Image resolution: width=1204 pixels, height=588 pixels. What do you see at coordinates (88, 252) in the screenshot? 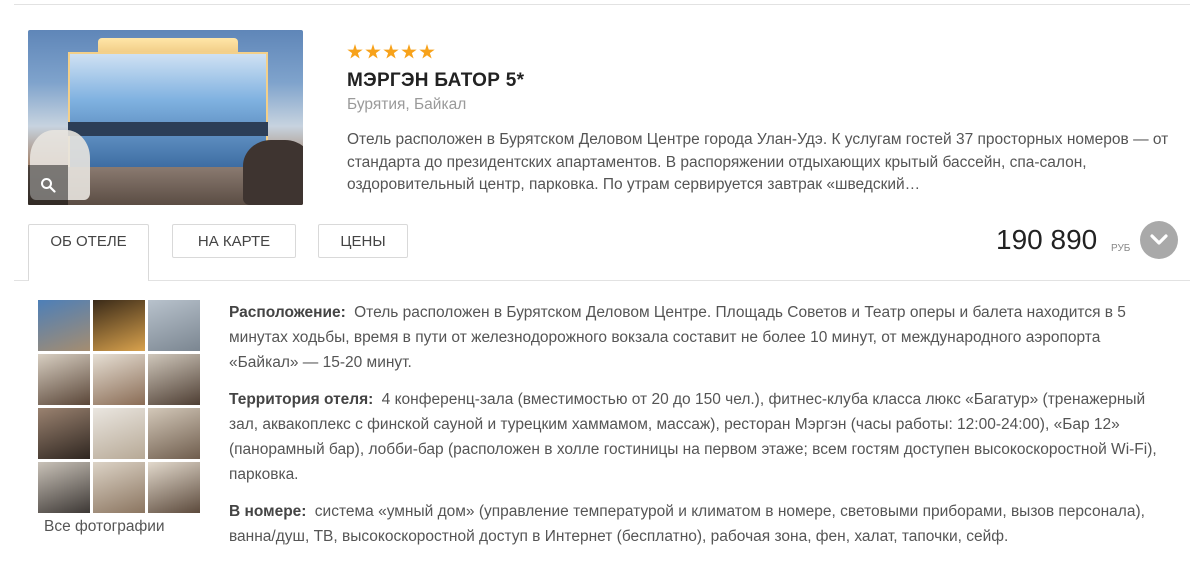
I see `tab-about-hotel: ОБ ОТЕЛЕ` at bounding box center [88, 252].